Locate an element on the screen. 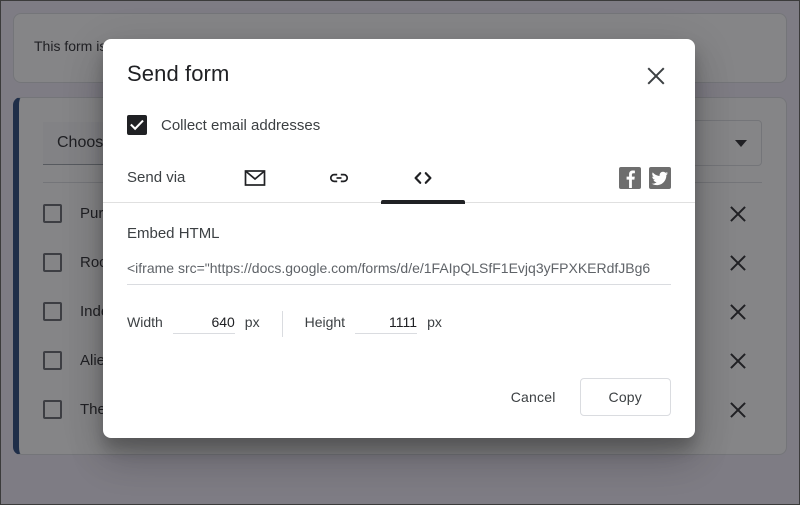  code-icon is located at coordinates (423, 177).